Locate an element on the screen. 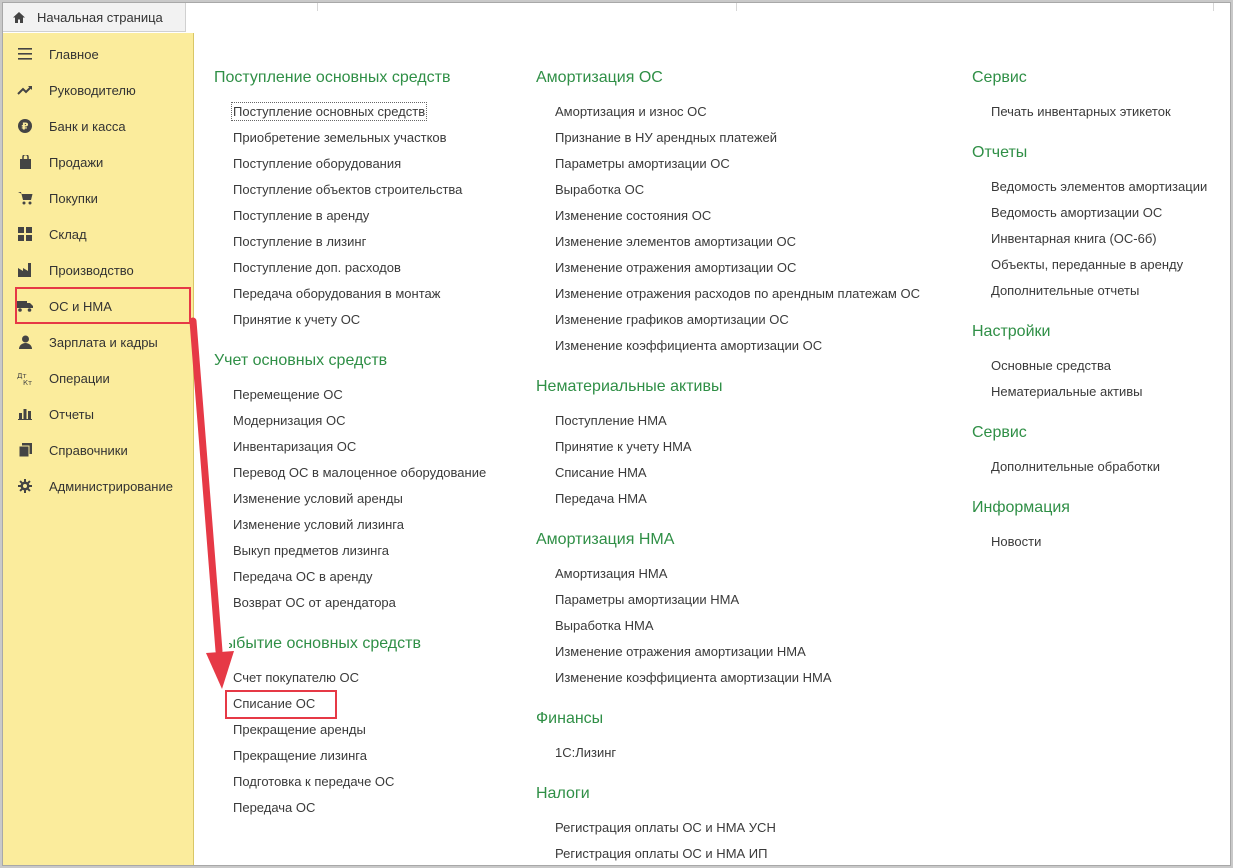 This screenshot has height=868, width=1233. link-item: Параметры амортизации НМА is located at coordinates (647, 599).